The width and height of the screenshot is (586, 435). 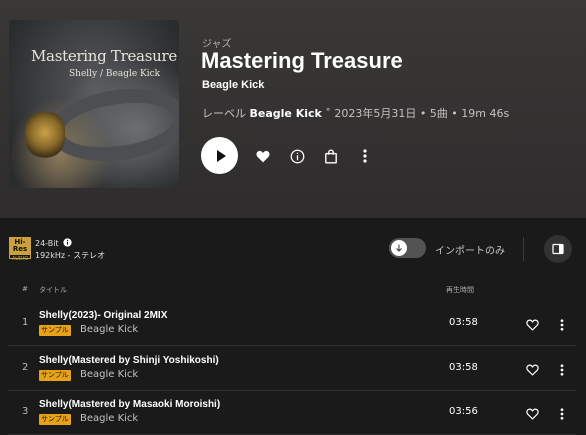 I want to click on track-duration: 03:56, so click(x=463, y=411).